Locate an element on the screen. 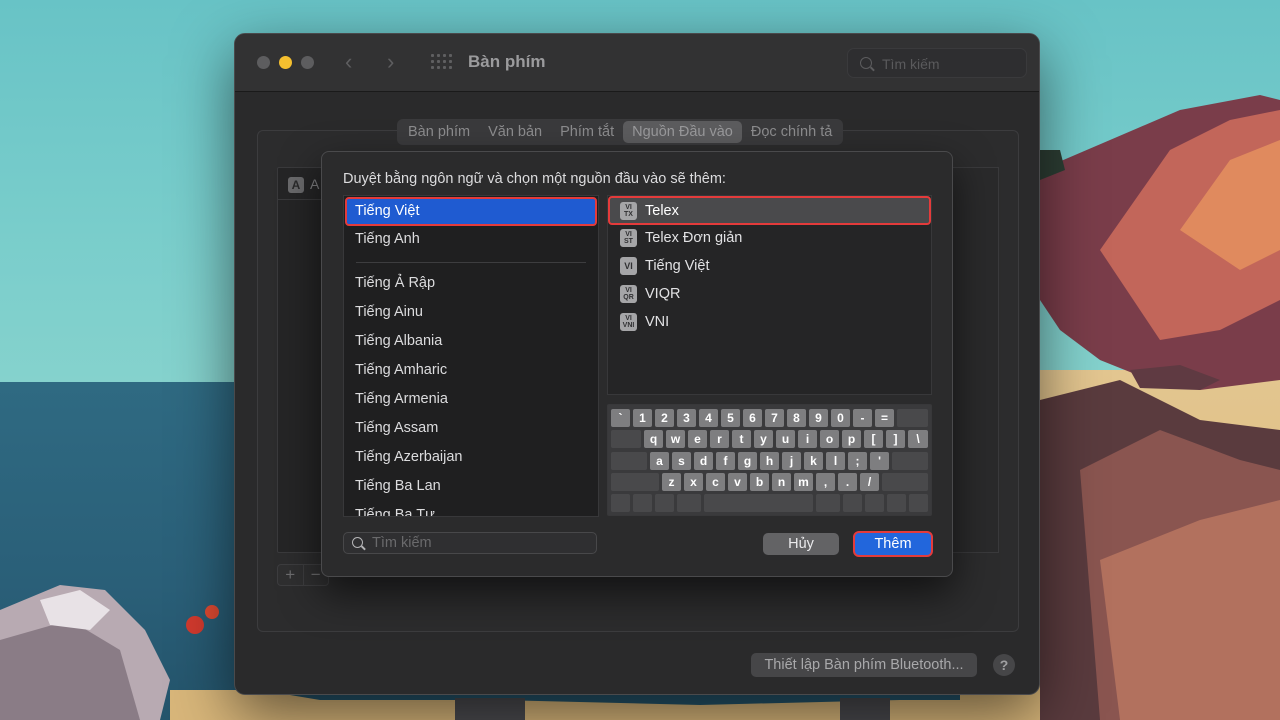  key: p is located at coordinates (851, 439).